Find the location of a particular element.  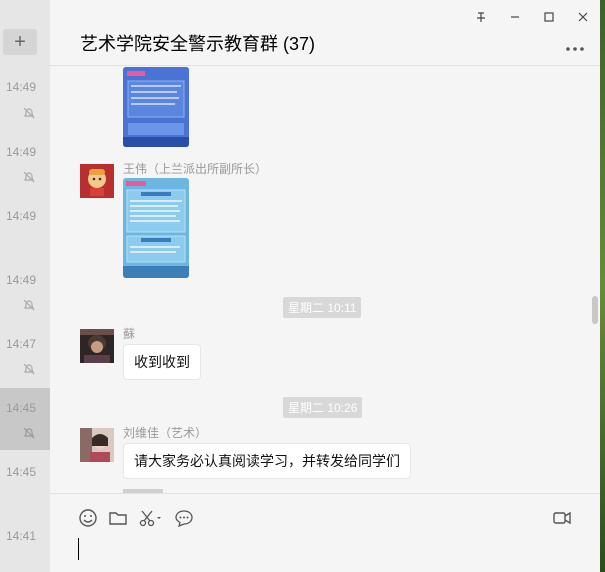

desktop-background is located at coordinates (602, 286).